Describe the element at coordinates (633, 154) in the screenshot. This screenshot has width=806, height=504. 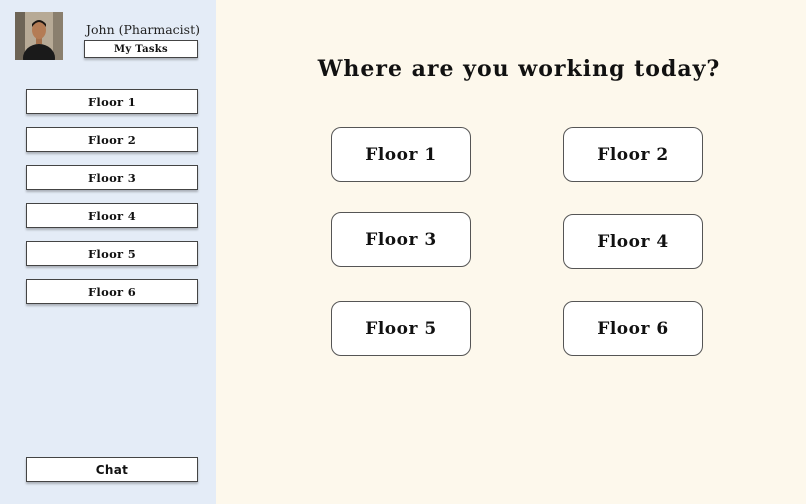
I see `floor-2-card: Floor 2` at that location.